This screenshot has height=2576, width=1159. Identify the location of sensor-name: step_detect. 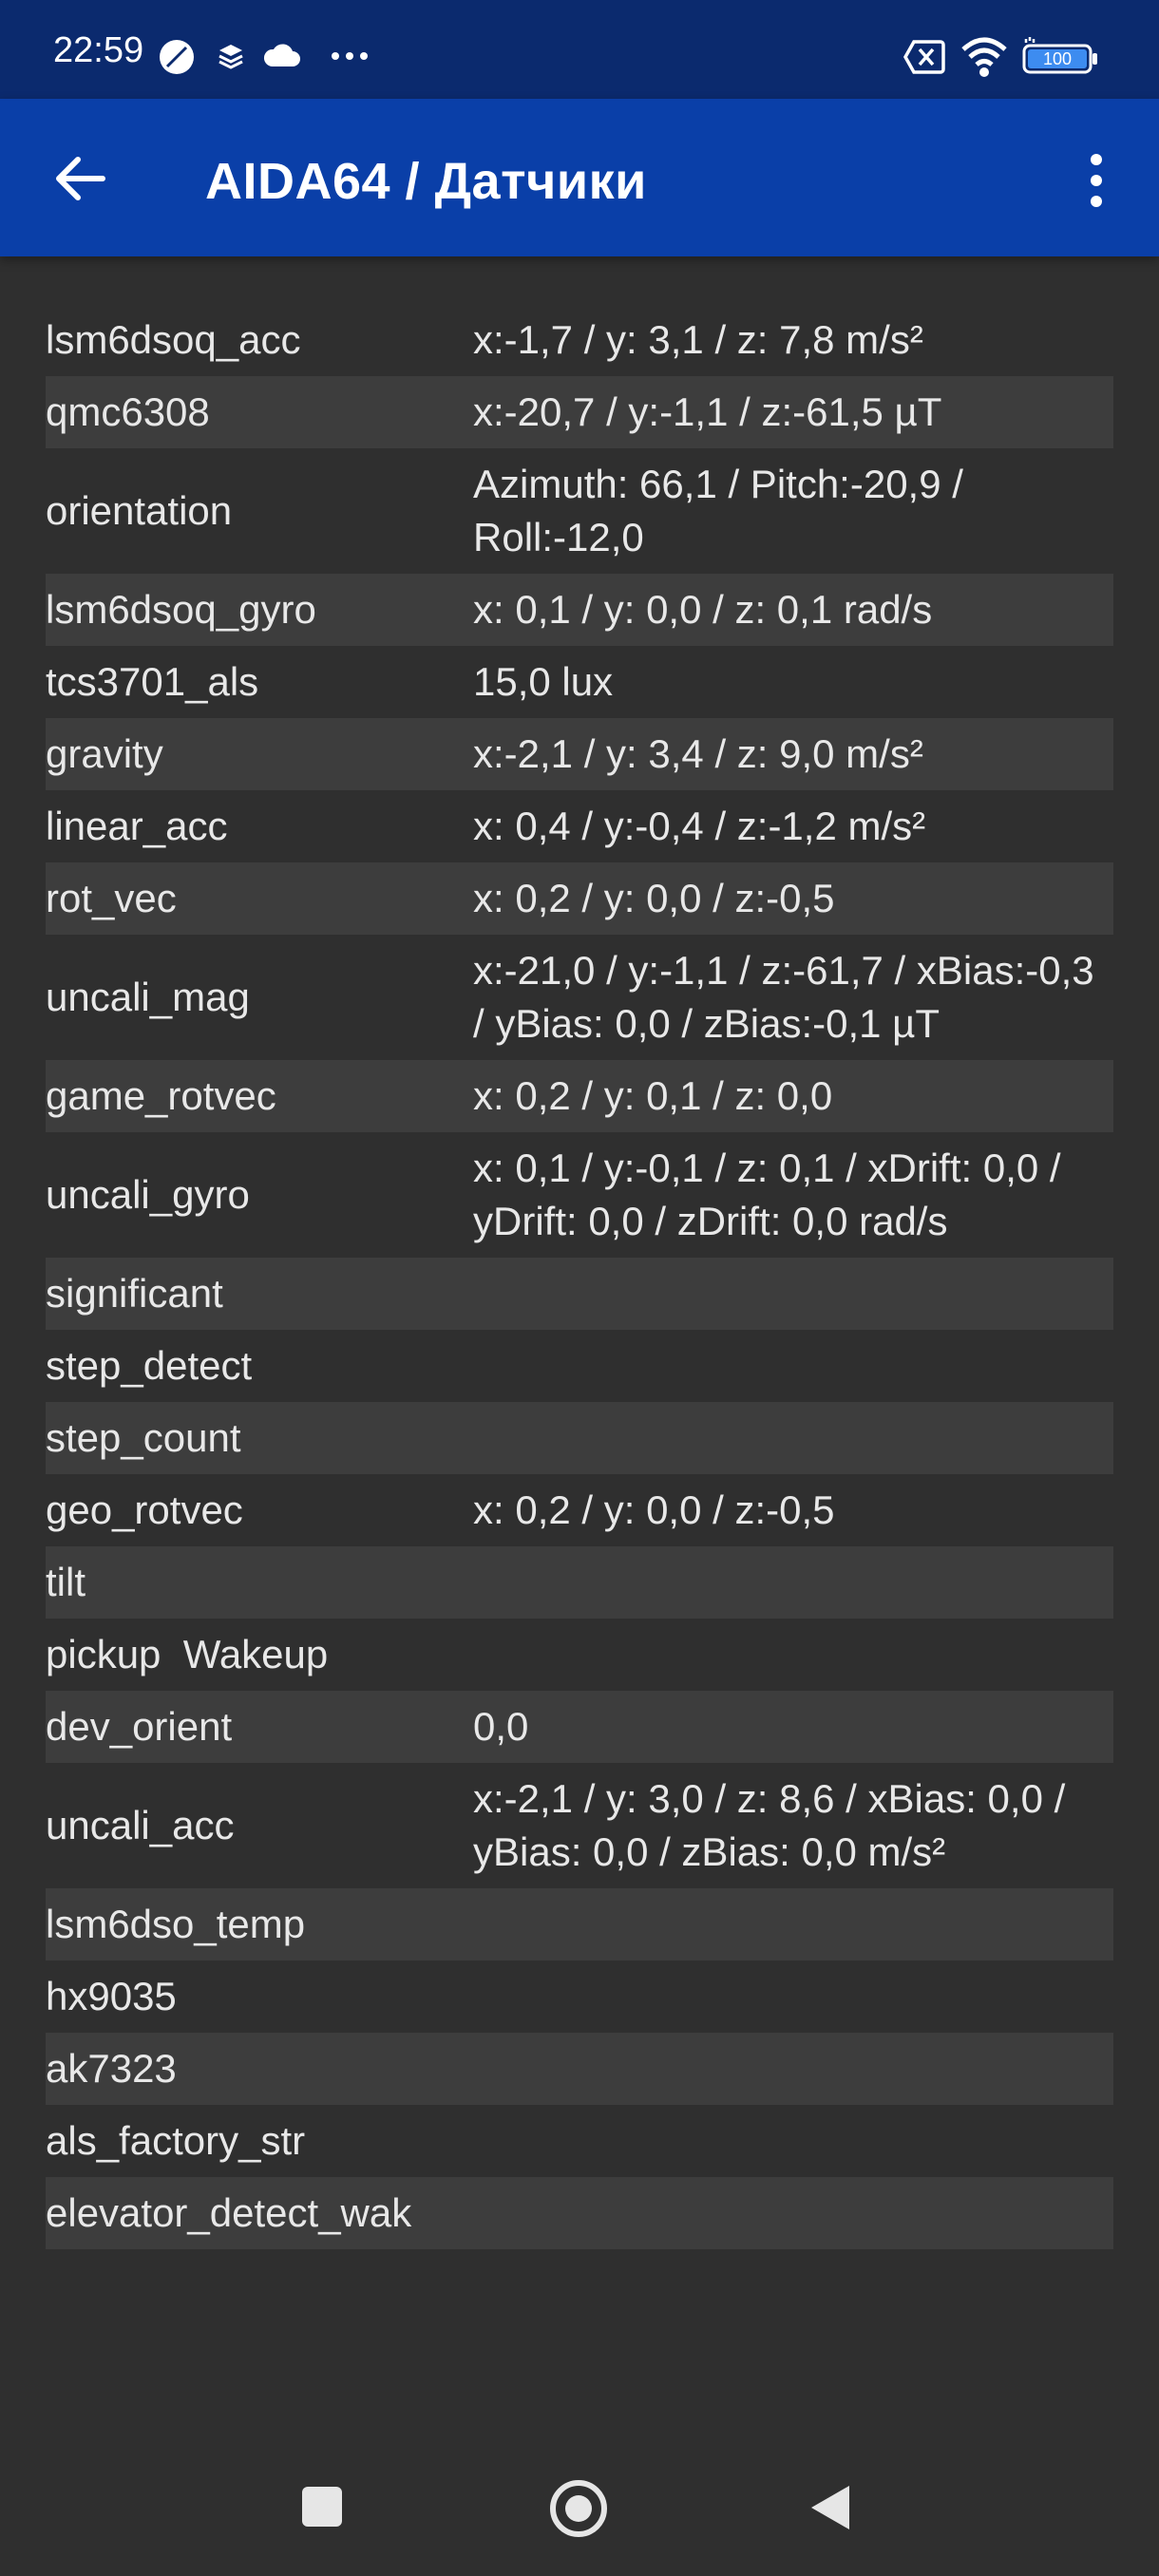
(149, 1365).